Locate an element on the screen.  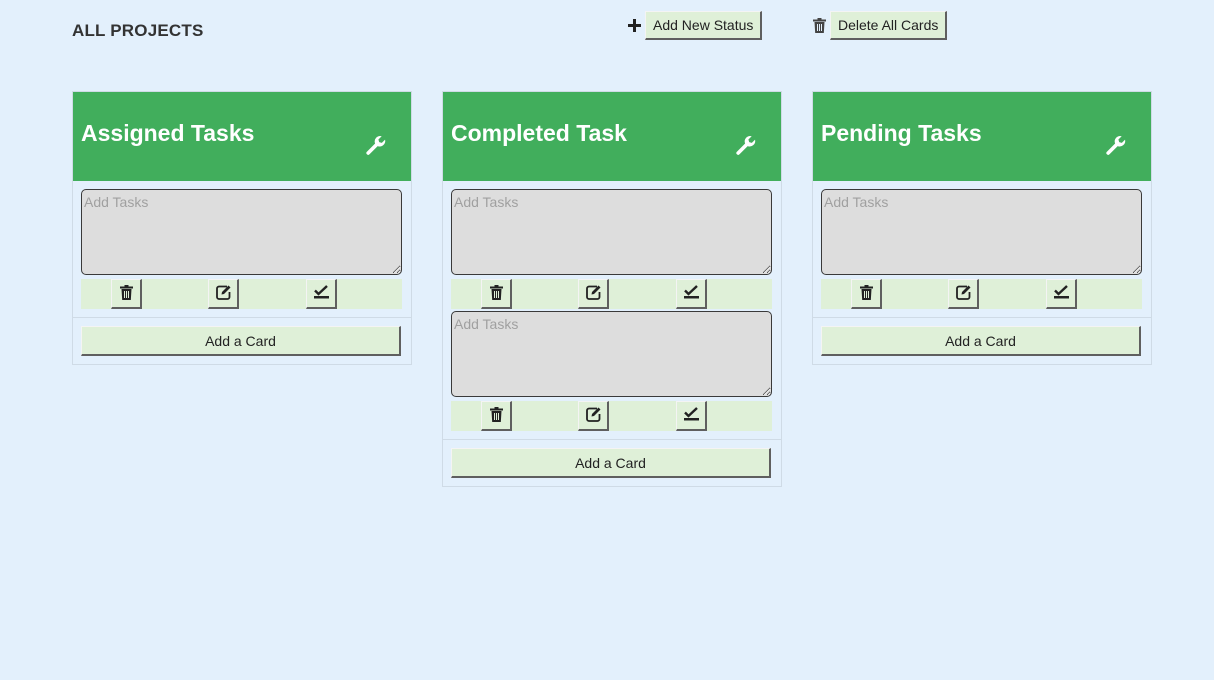
column-title: Completed Task is located at coordinates (539, 133).